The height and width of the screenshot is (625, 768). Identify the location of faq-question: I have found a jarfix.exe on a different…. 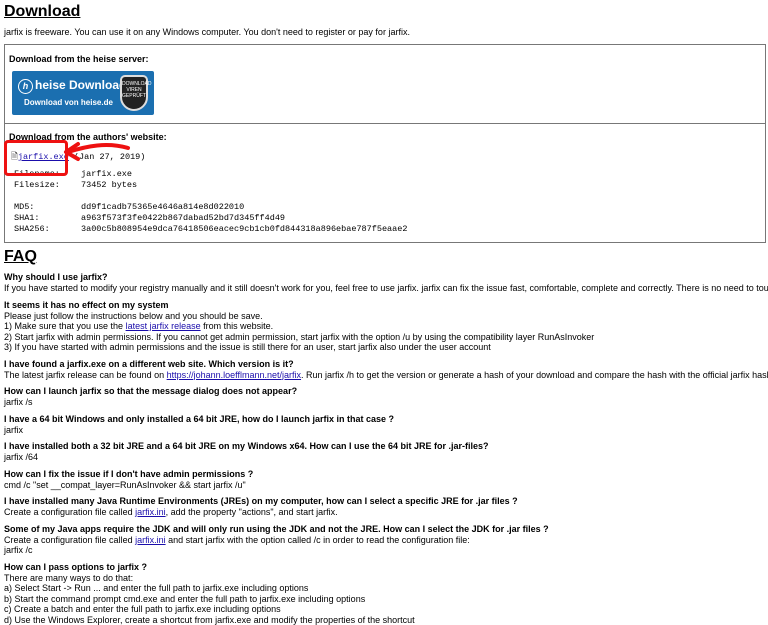
(386, 364).